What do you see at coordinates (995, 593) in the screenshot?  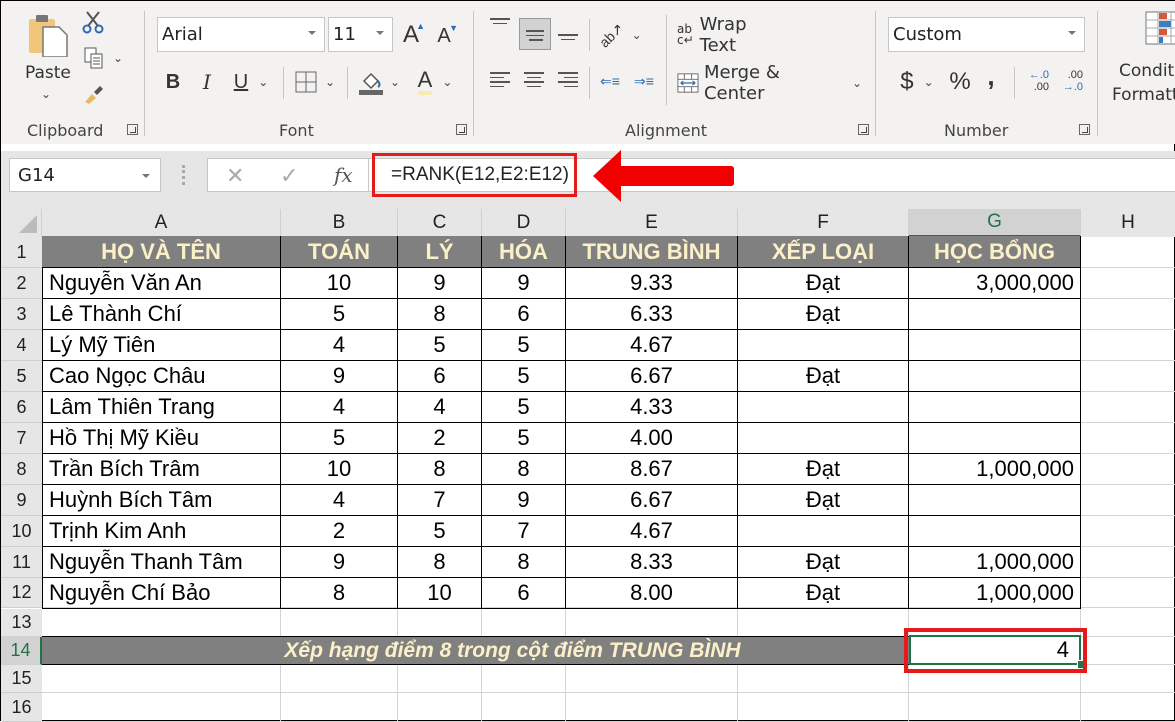 I see `table-cell: 1,000,000` at bounding box center [995, 593].